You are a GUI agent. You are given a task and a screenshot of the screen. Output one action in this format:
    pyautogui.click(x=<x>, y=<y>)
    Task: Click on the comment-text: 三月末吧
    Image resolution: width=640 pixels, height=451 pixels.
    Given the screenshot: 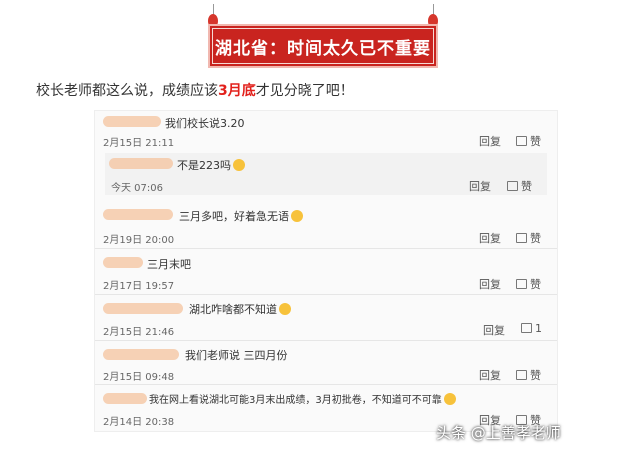 What is the action you would take?
    pyautogui.click(x=169, y=264)
    